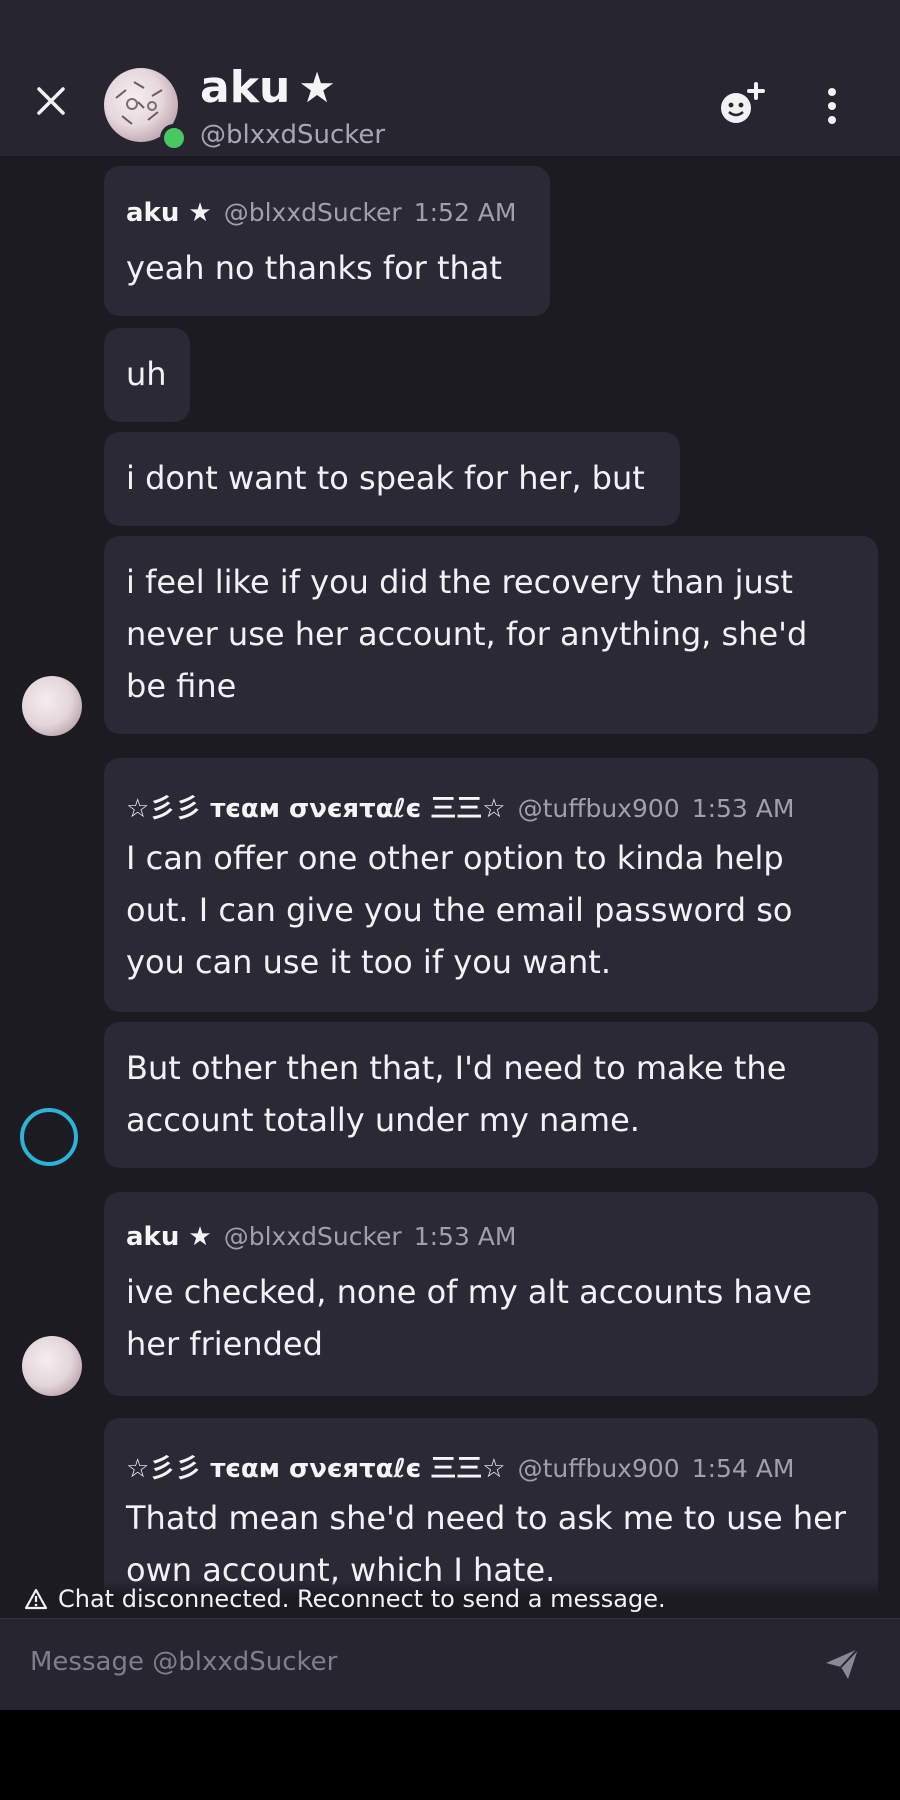  Describe the element at coordinates (317, 87) in the screenshot. I see `star-icon: ★` at that location.